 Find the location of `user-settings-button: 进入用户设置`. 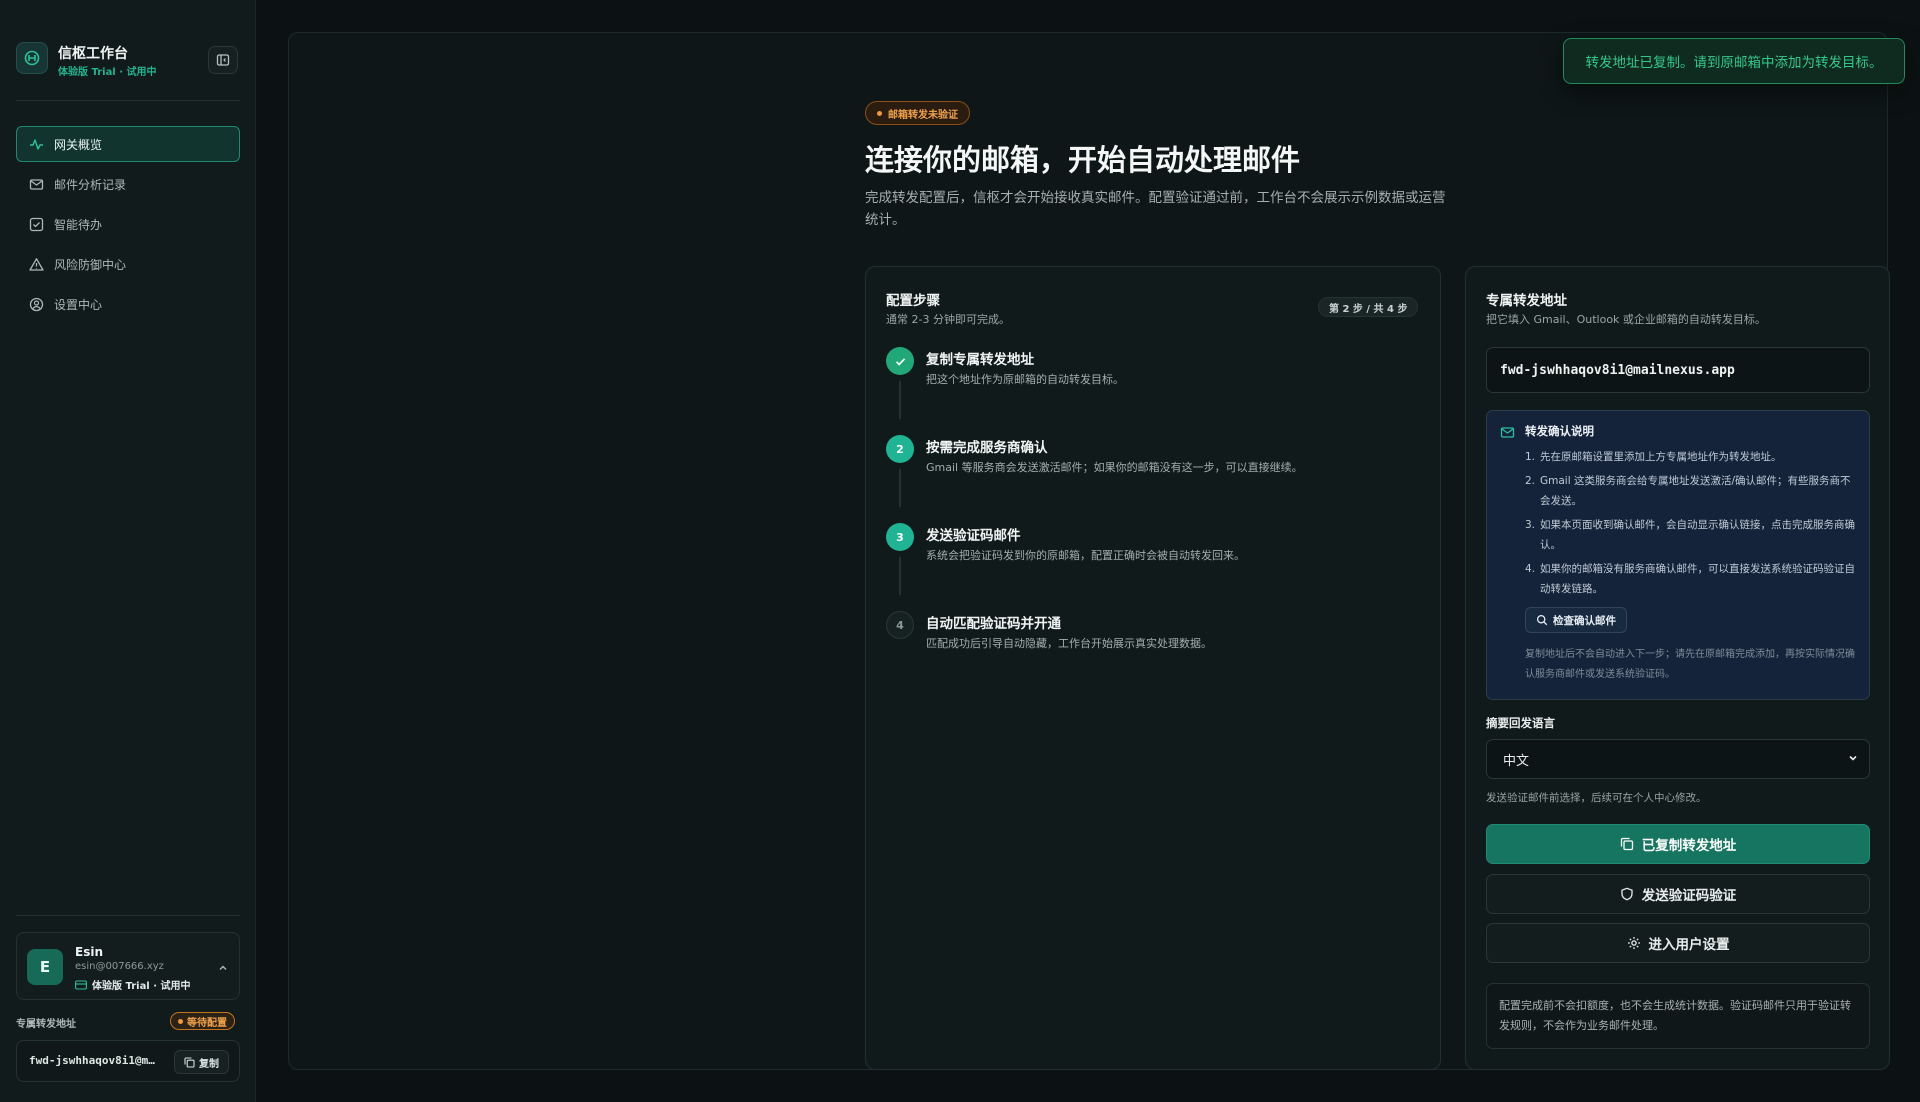

user-settings-button: 进入用户设置 is located at coordinates (1678, 943).